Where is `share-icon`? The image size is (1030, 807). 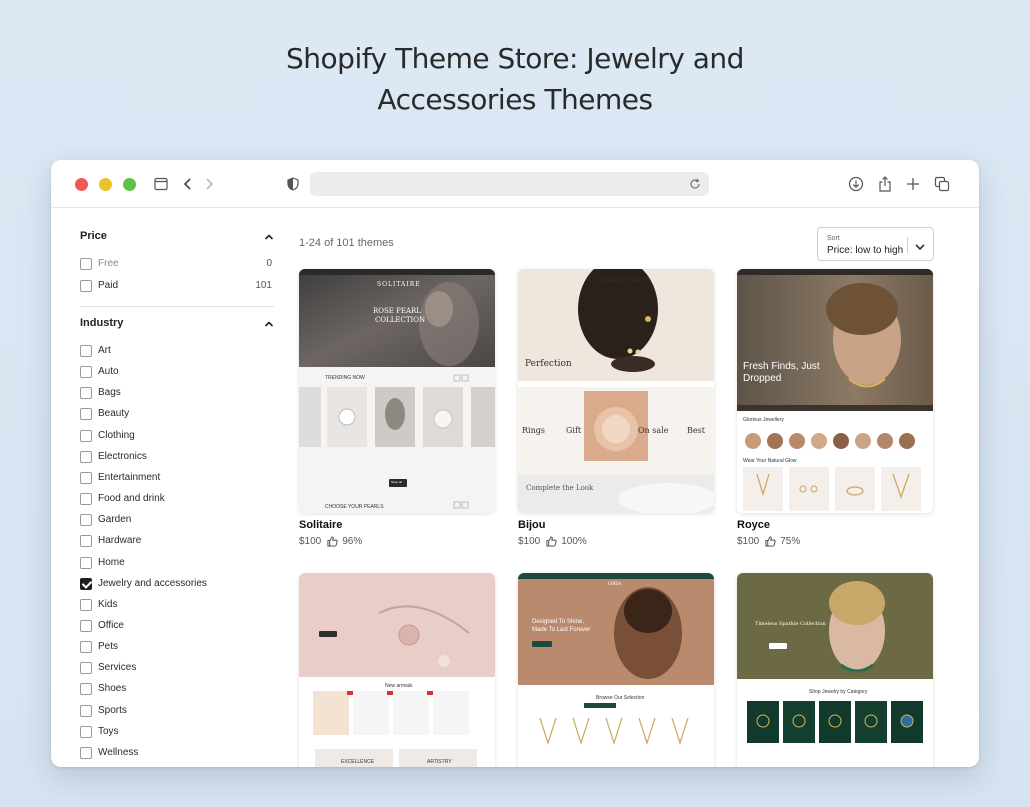 share-icon is located at coordinates (885, 184).